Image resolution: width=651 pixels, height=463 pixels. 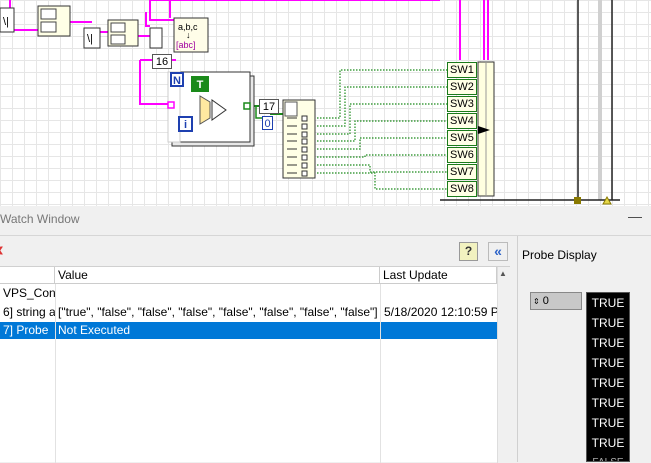 What do you see at coordinates (29, 293) in the screenshot?
I see `row-name: VPS_Contr` at bounding box center [29, 293].